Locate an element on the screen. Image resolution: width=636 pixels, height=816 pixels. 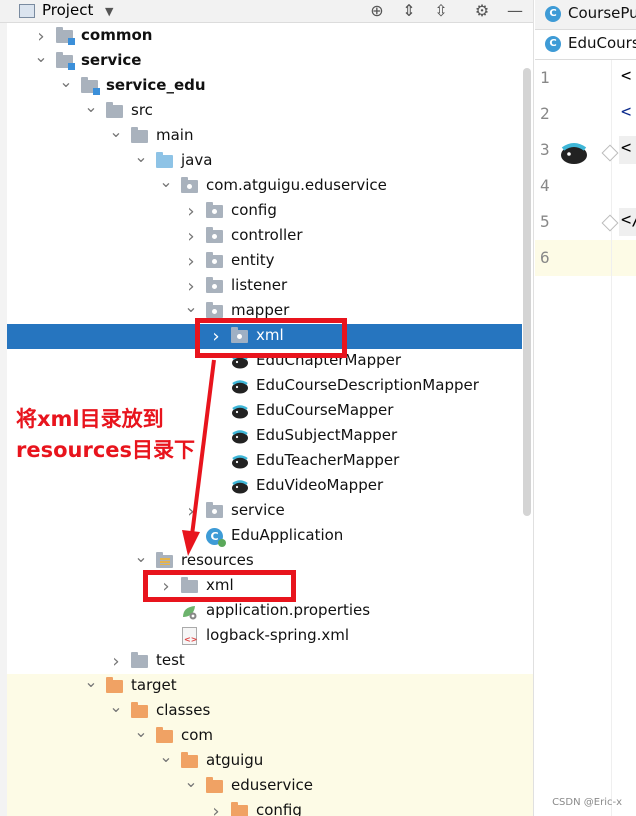
project-header: Project ▼ ⊕ ⇕ ⇳ ⚙ — is located at coordinates (267, 11).